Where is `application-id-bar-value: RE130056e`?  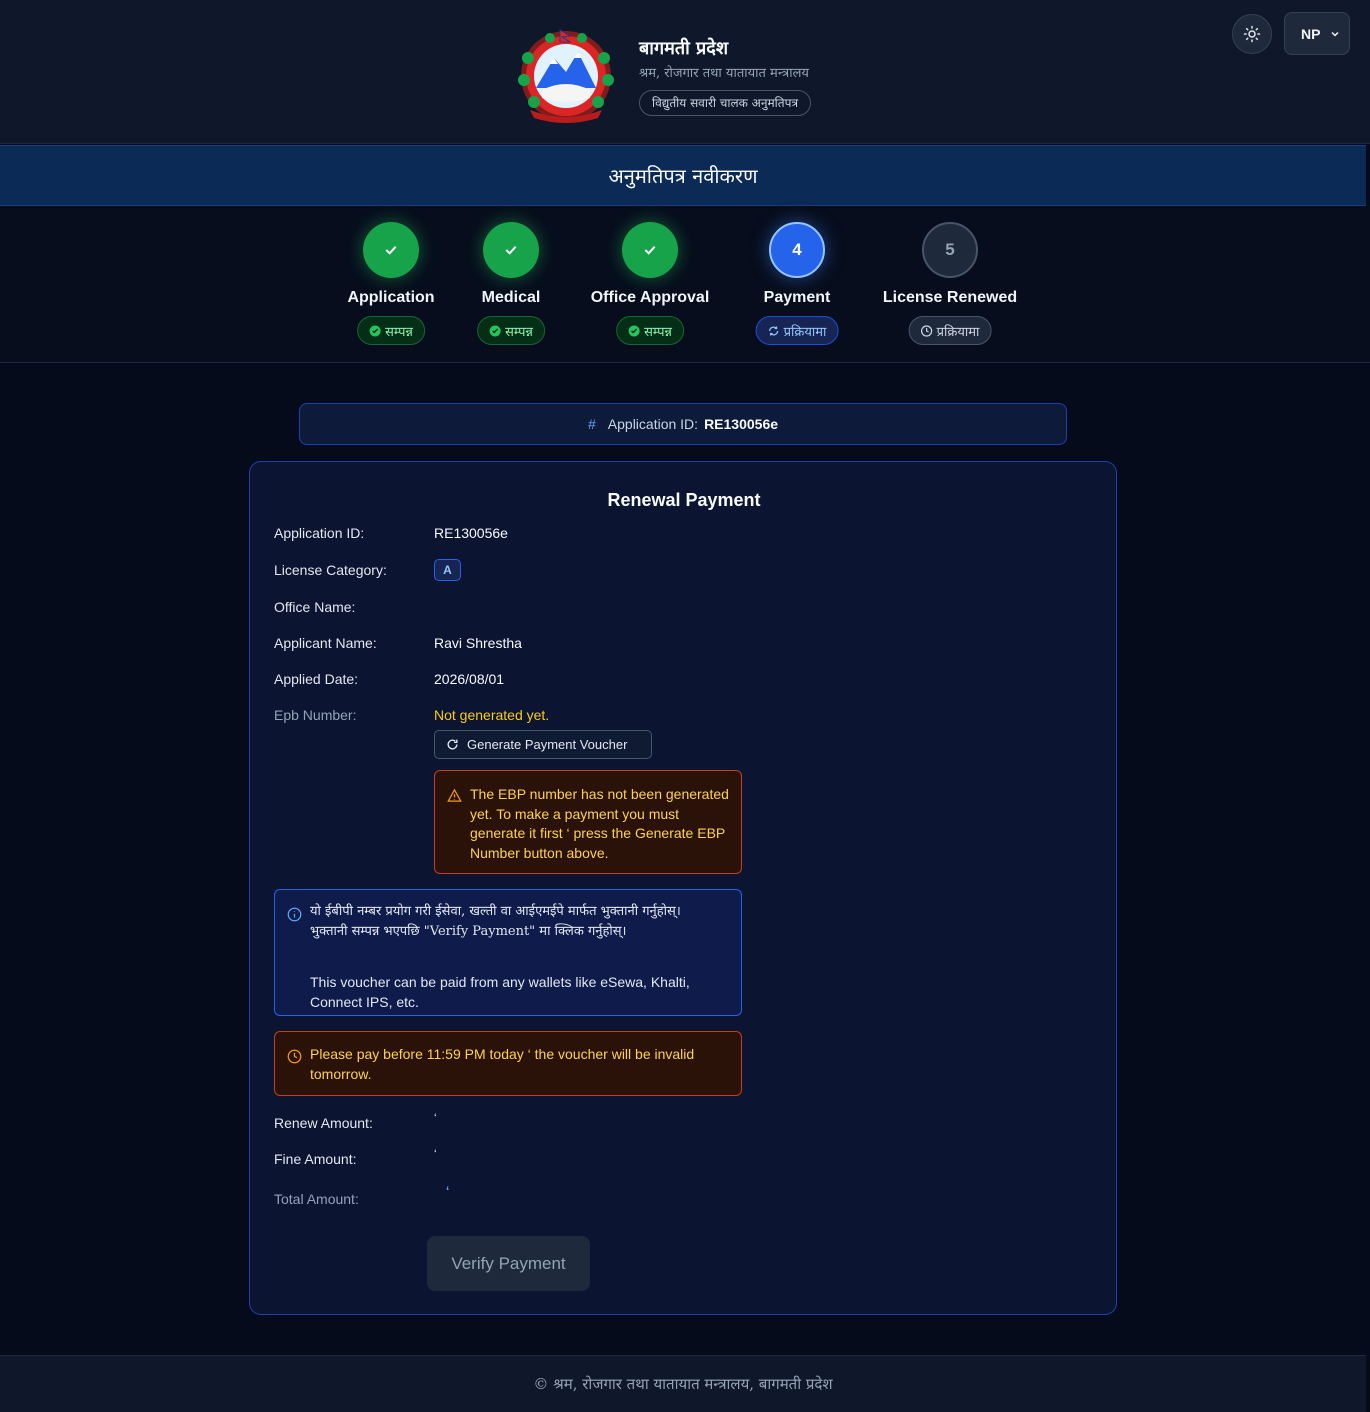 application-id-bar-value: RE130056e is located at coordinates (741, 424).